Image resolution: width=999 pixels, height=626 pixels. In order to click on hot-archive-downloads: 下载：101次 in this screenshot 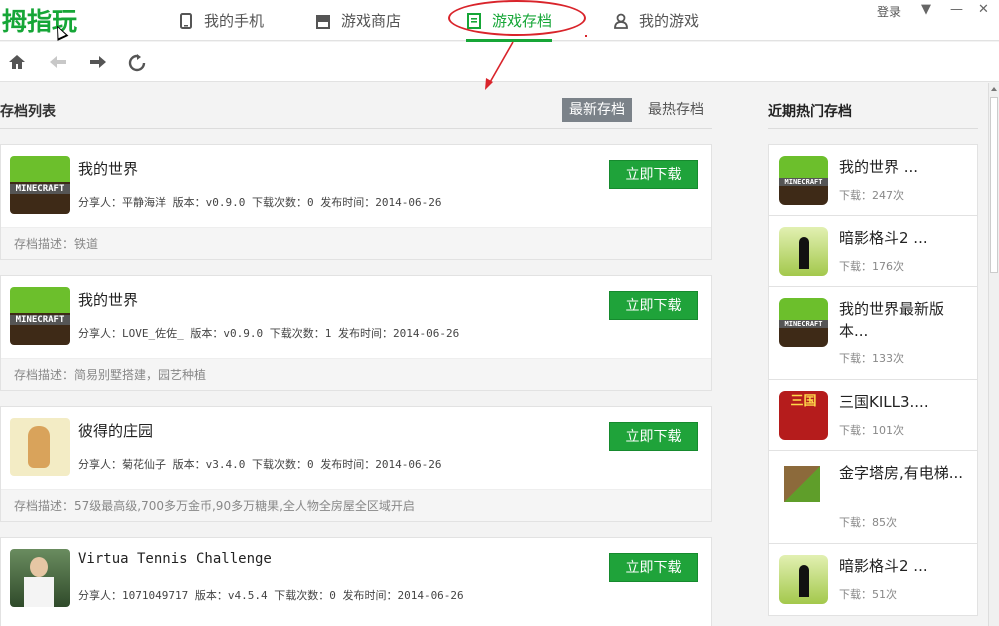, I will do `click(871, 430)`.